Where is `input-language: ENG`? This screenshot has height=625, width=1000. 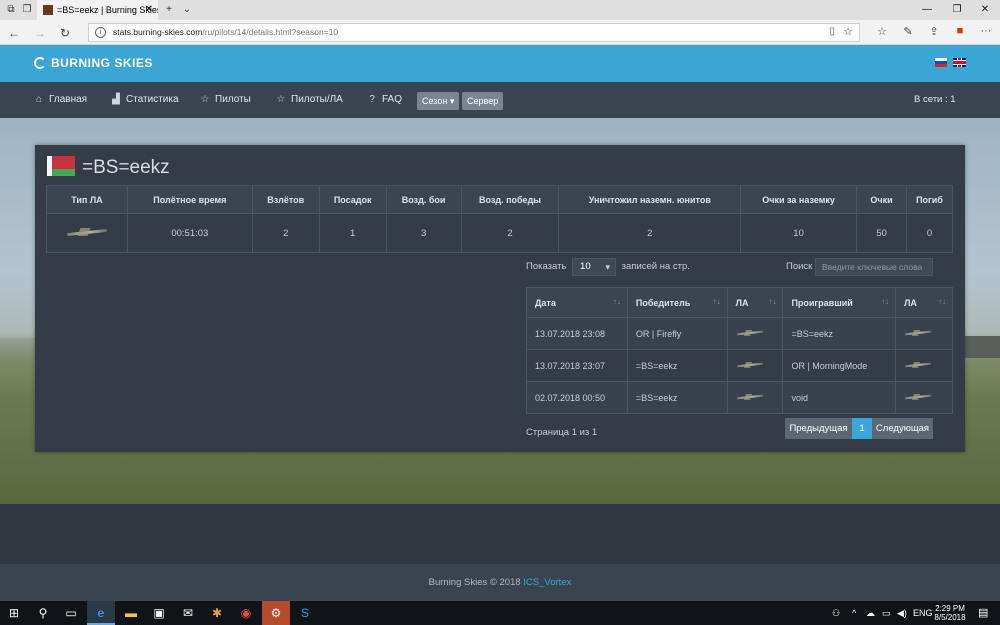
input-language: ENG is located at coordinates (923, 613).